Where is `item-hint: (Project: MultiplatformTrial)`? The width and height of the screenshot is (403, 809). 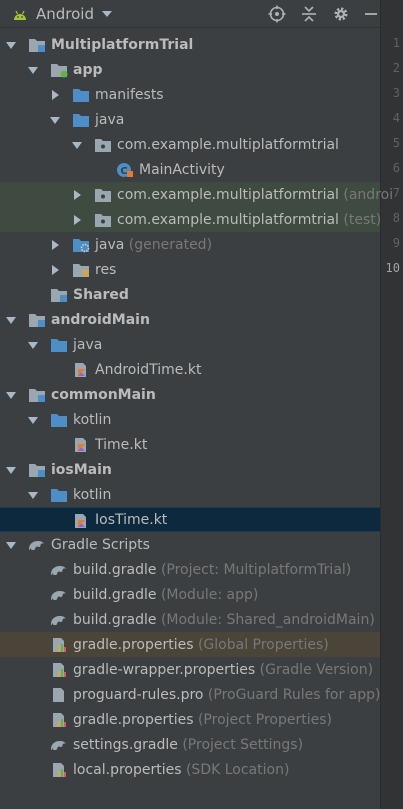 item-hint: (Project: MultiplatformTrial) is located at coordinates (254, 569).